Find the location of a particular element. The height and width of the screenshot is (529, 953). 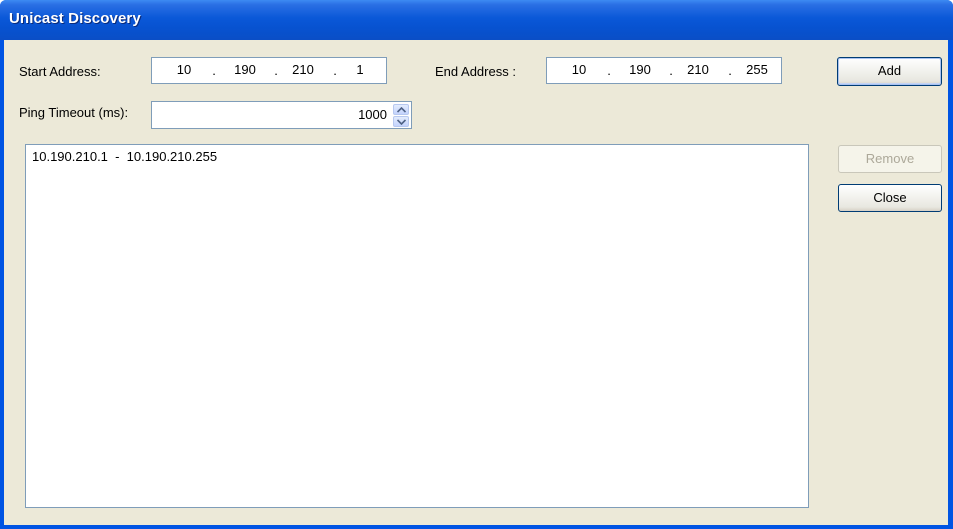

title-bar: Unicast Discovery is located at coordinates (476, 20).